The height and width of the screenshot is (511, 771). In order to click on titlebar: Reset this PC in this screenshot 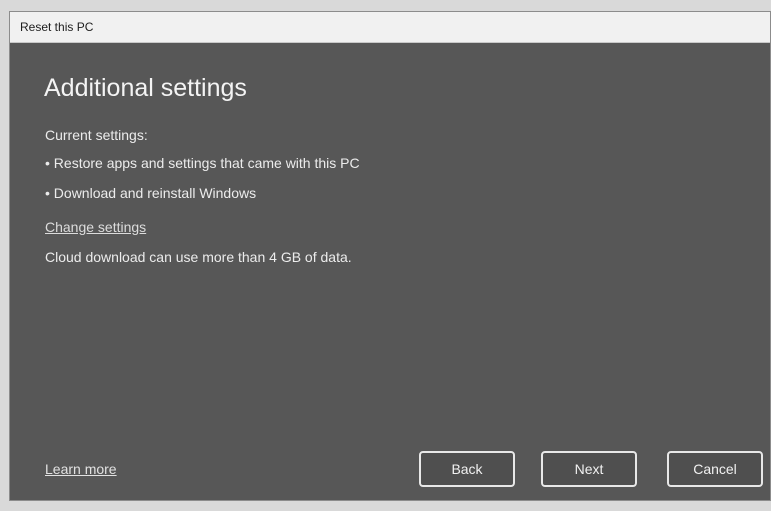, I will do `click(390, 27)`.